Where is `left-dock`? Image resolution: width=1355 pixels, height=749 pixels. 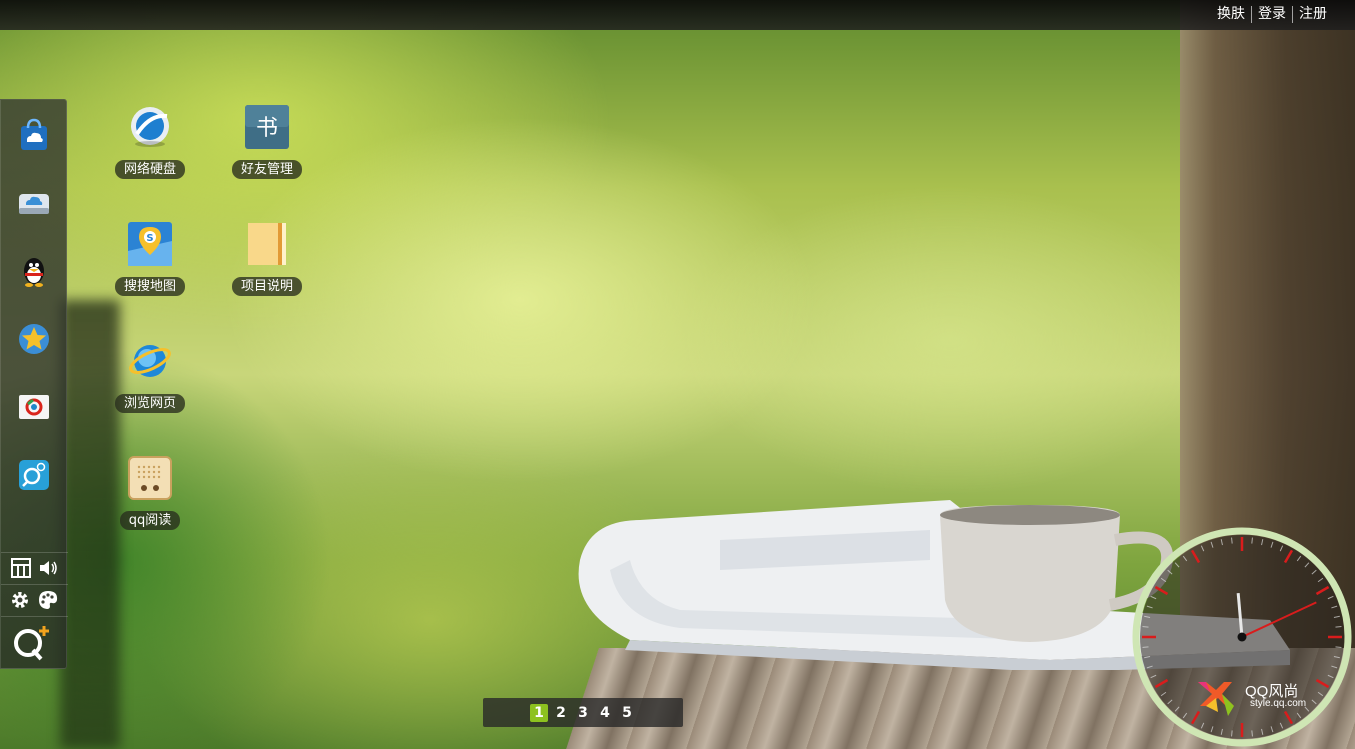
left-dock is located at coordinates (34, 384).